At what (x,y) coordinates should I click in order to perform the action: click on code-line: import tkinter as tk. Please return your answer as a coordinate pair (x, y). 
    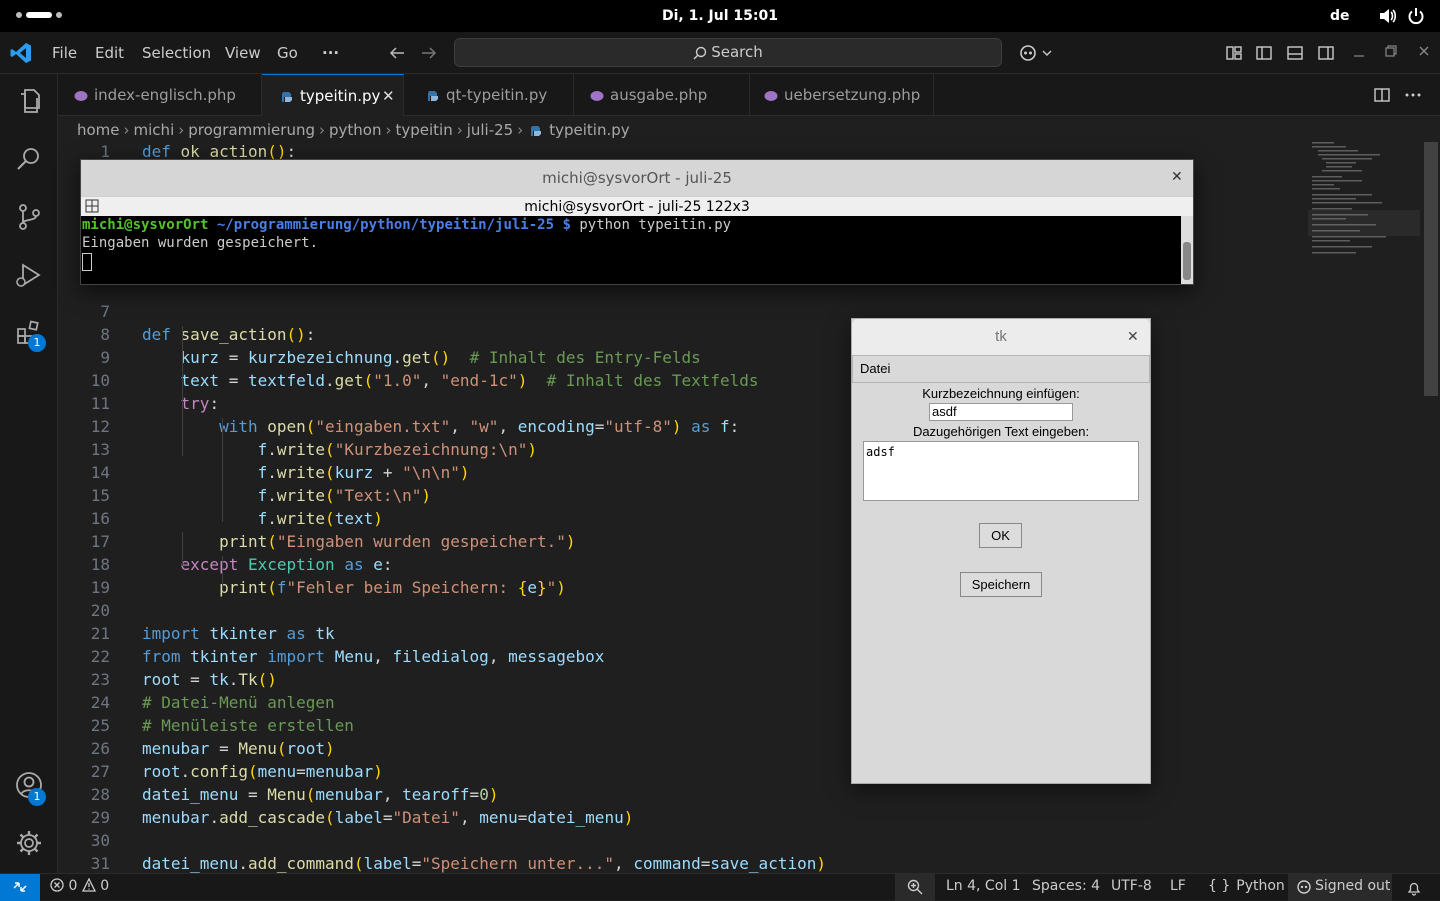
    Looking at the image, I should click on (238, 633).